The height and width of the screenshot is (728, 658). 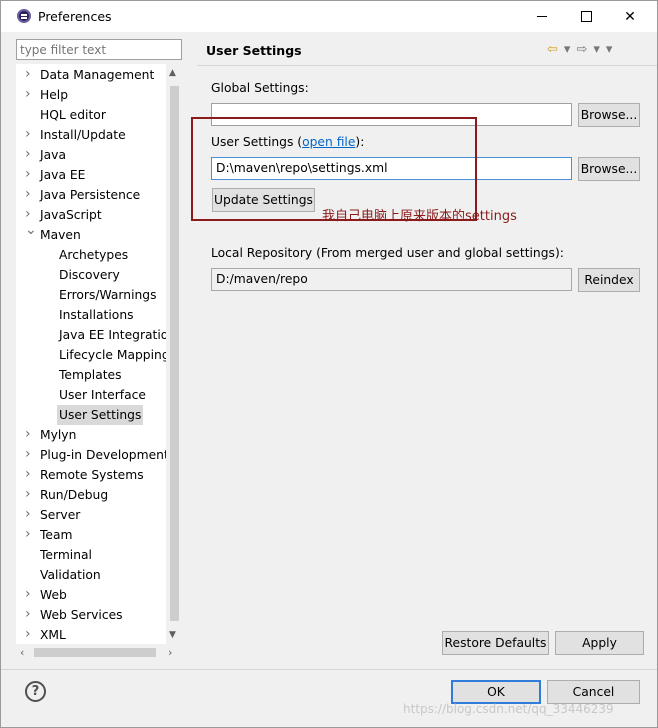 I want to click on tree-item: › Help, so click(x=47, y=95).